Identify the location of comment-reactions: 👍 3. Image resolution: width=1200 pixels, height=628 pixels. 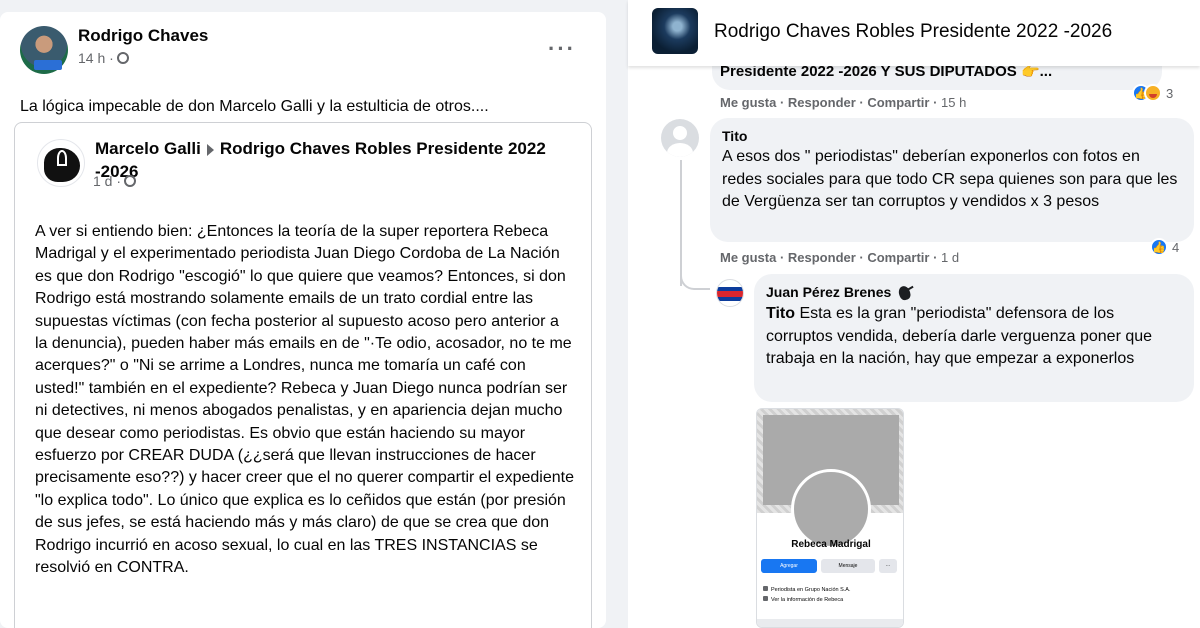
(1152, 93).